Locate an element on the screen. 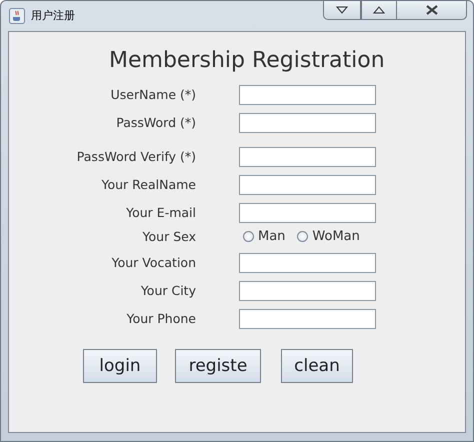 Image resolution: width=474 pixels, height=442 pixels. minimize-button is located at coordinates (342, 10).